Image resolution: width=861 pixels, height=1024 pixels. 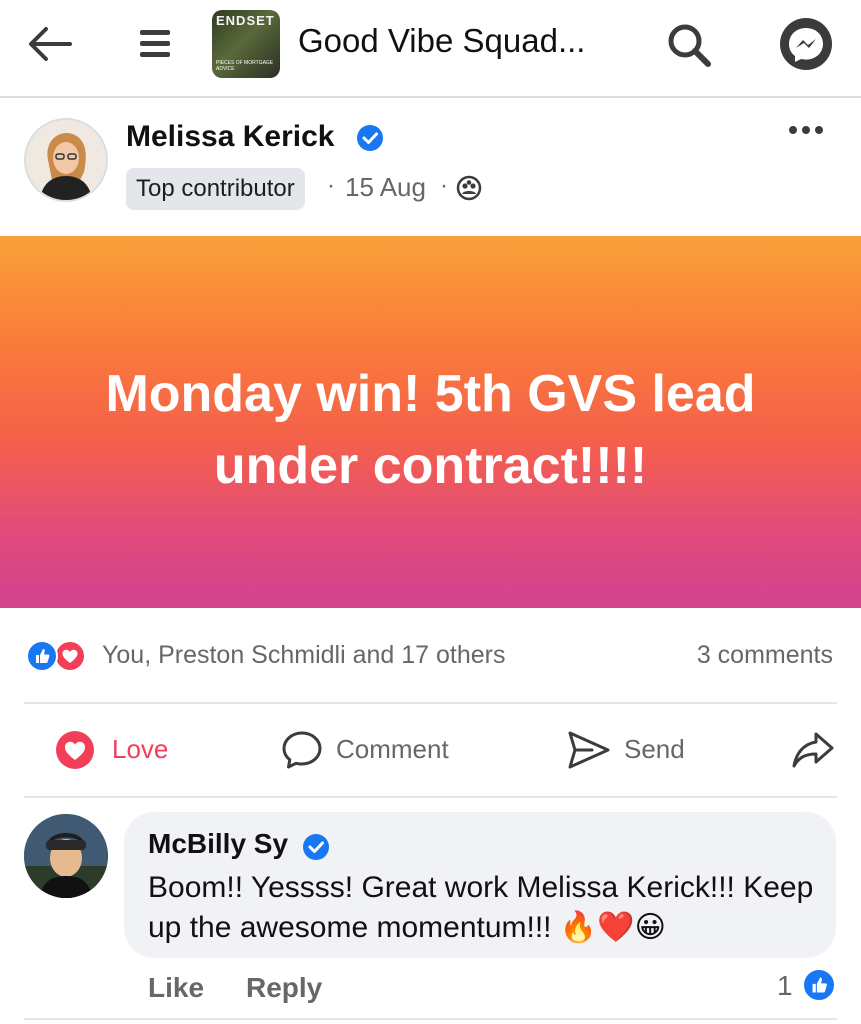 I want to click on commenter-name: McBilly Sy, so click(x=218, y=844).